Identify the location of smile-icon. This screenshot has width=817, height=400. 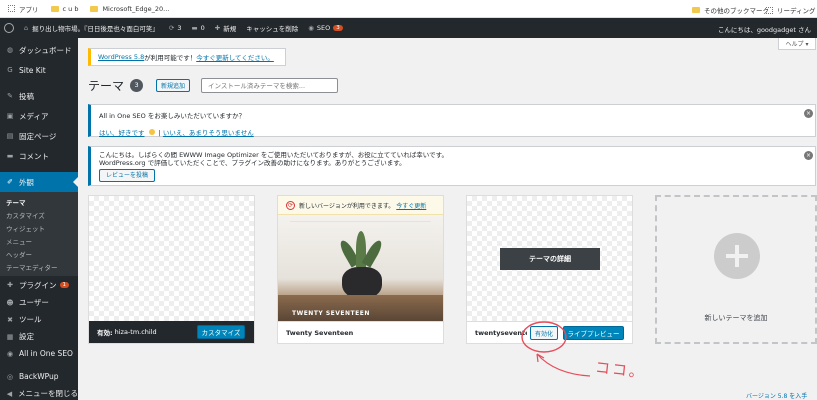
(151, 132).